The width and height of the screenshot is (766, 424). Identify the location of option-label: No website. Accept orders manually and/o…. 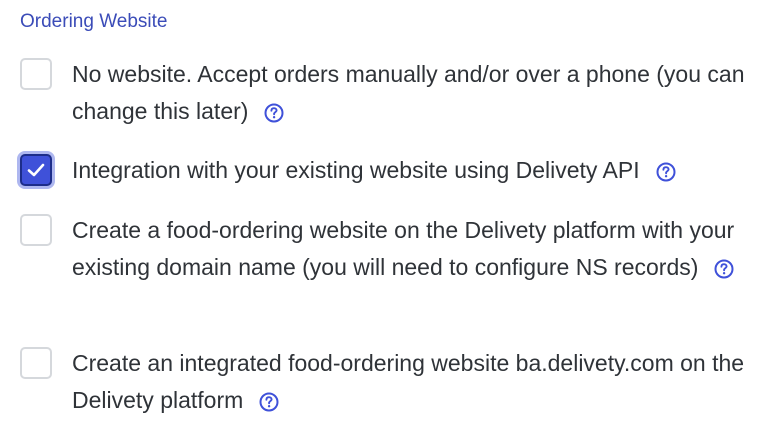
(408, 92).